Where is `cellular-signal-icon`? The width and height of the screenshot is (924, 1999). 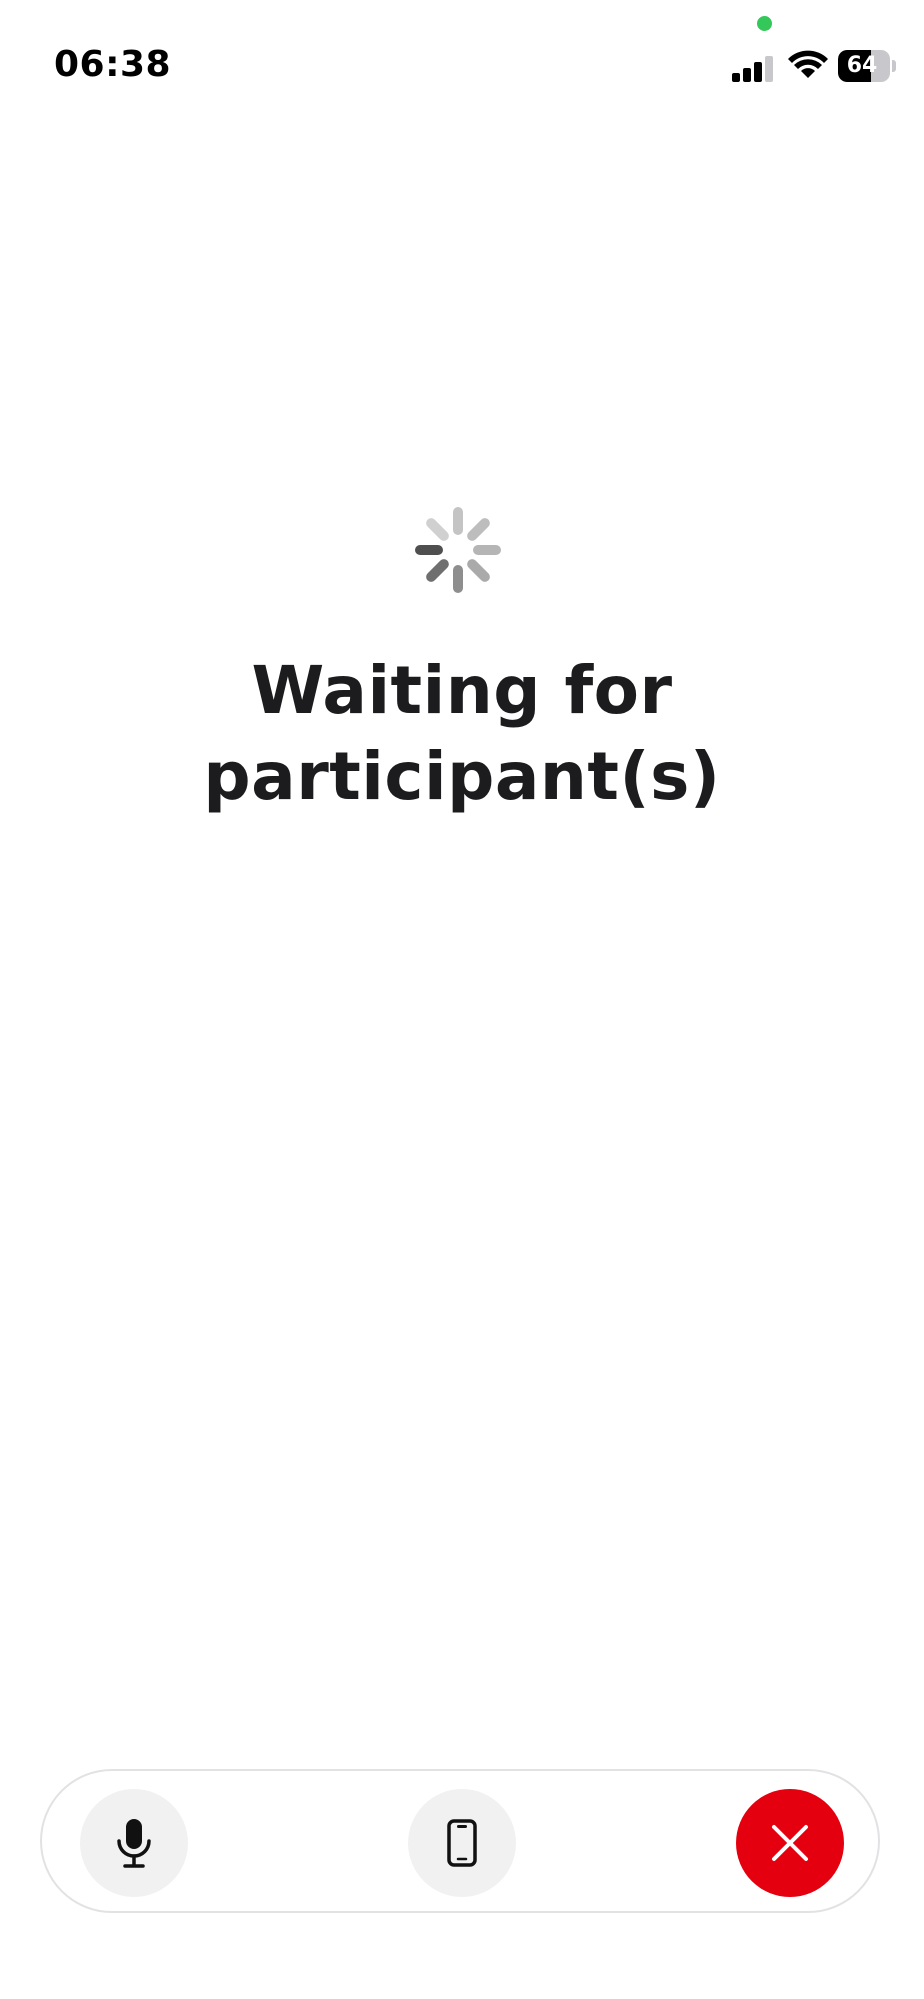 cellular-signal-icon is located at coordinates (754, 67).